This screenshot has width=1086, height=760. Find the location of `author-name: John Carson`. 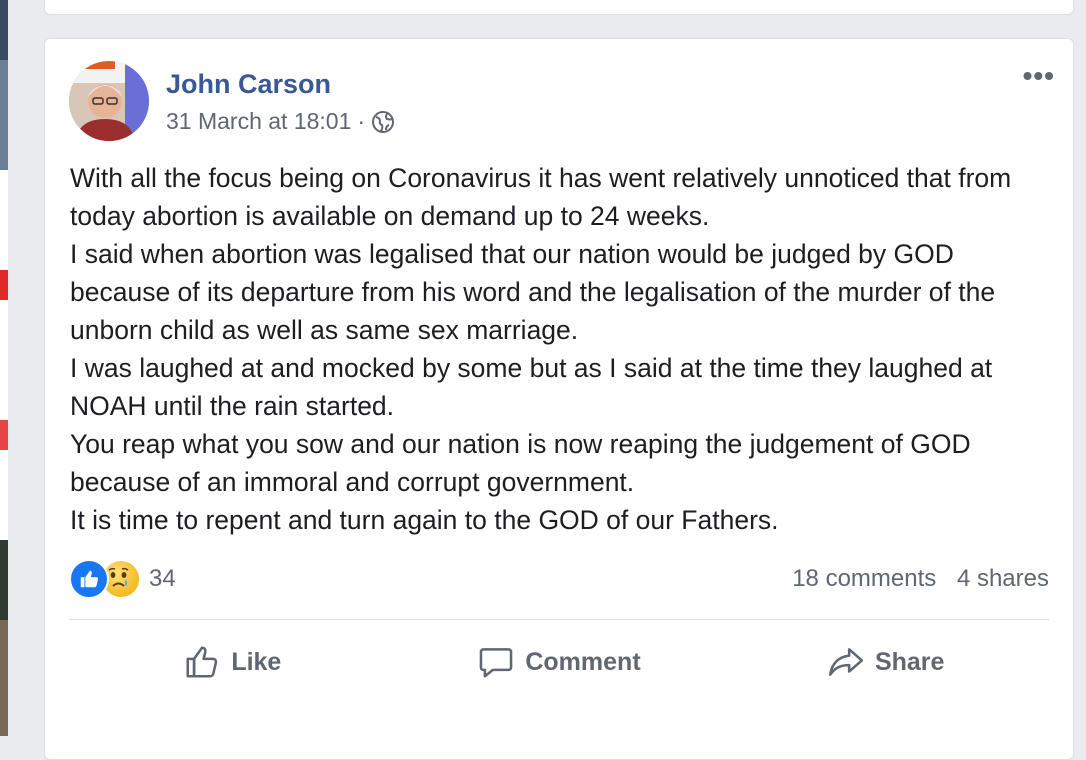

author-name: John Carson is located at coordinates (248, 84).